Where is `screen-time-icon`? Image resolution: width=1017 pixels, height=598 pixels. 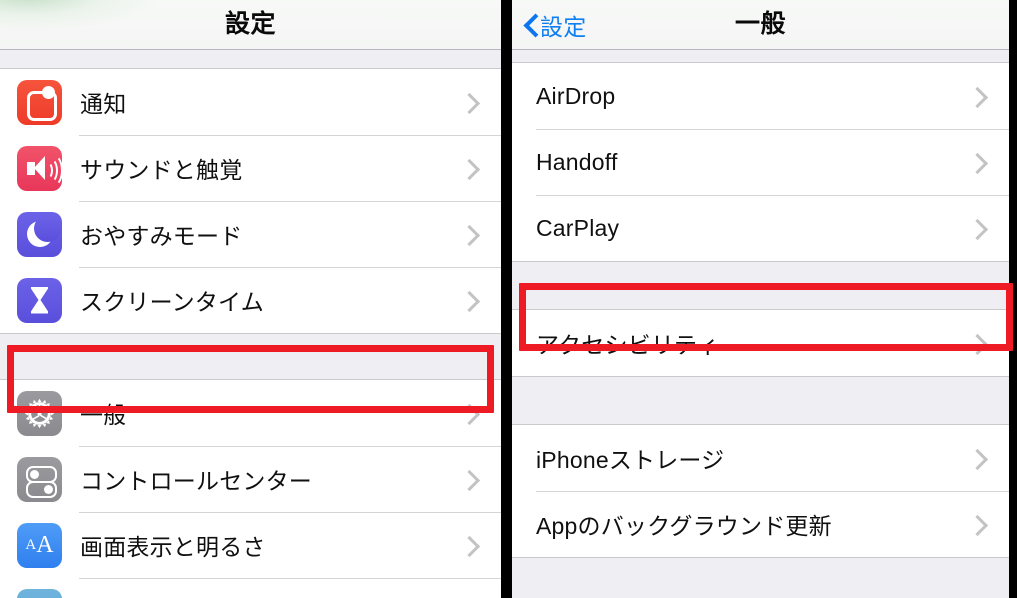 screen-time-icon is located at coordinates (39, 300).